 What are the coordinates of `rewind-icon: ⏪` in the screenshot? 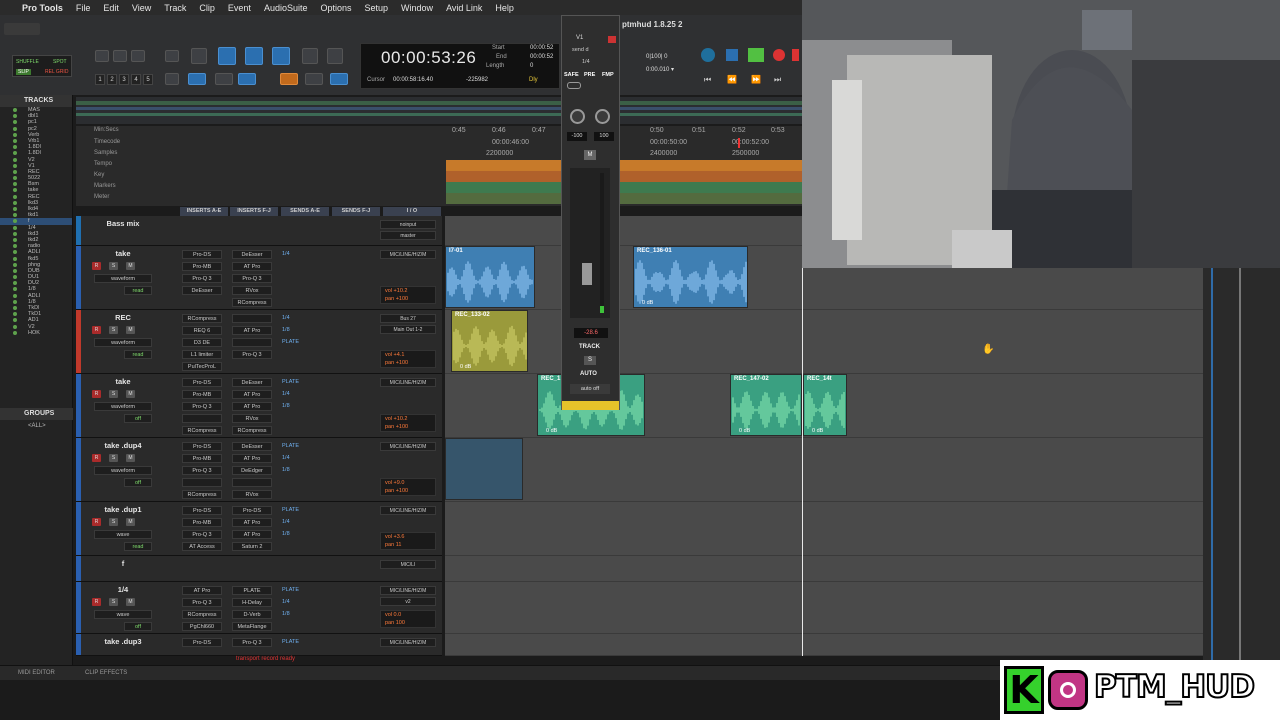 It's located at (732, 79).